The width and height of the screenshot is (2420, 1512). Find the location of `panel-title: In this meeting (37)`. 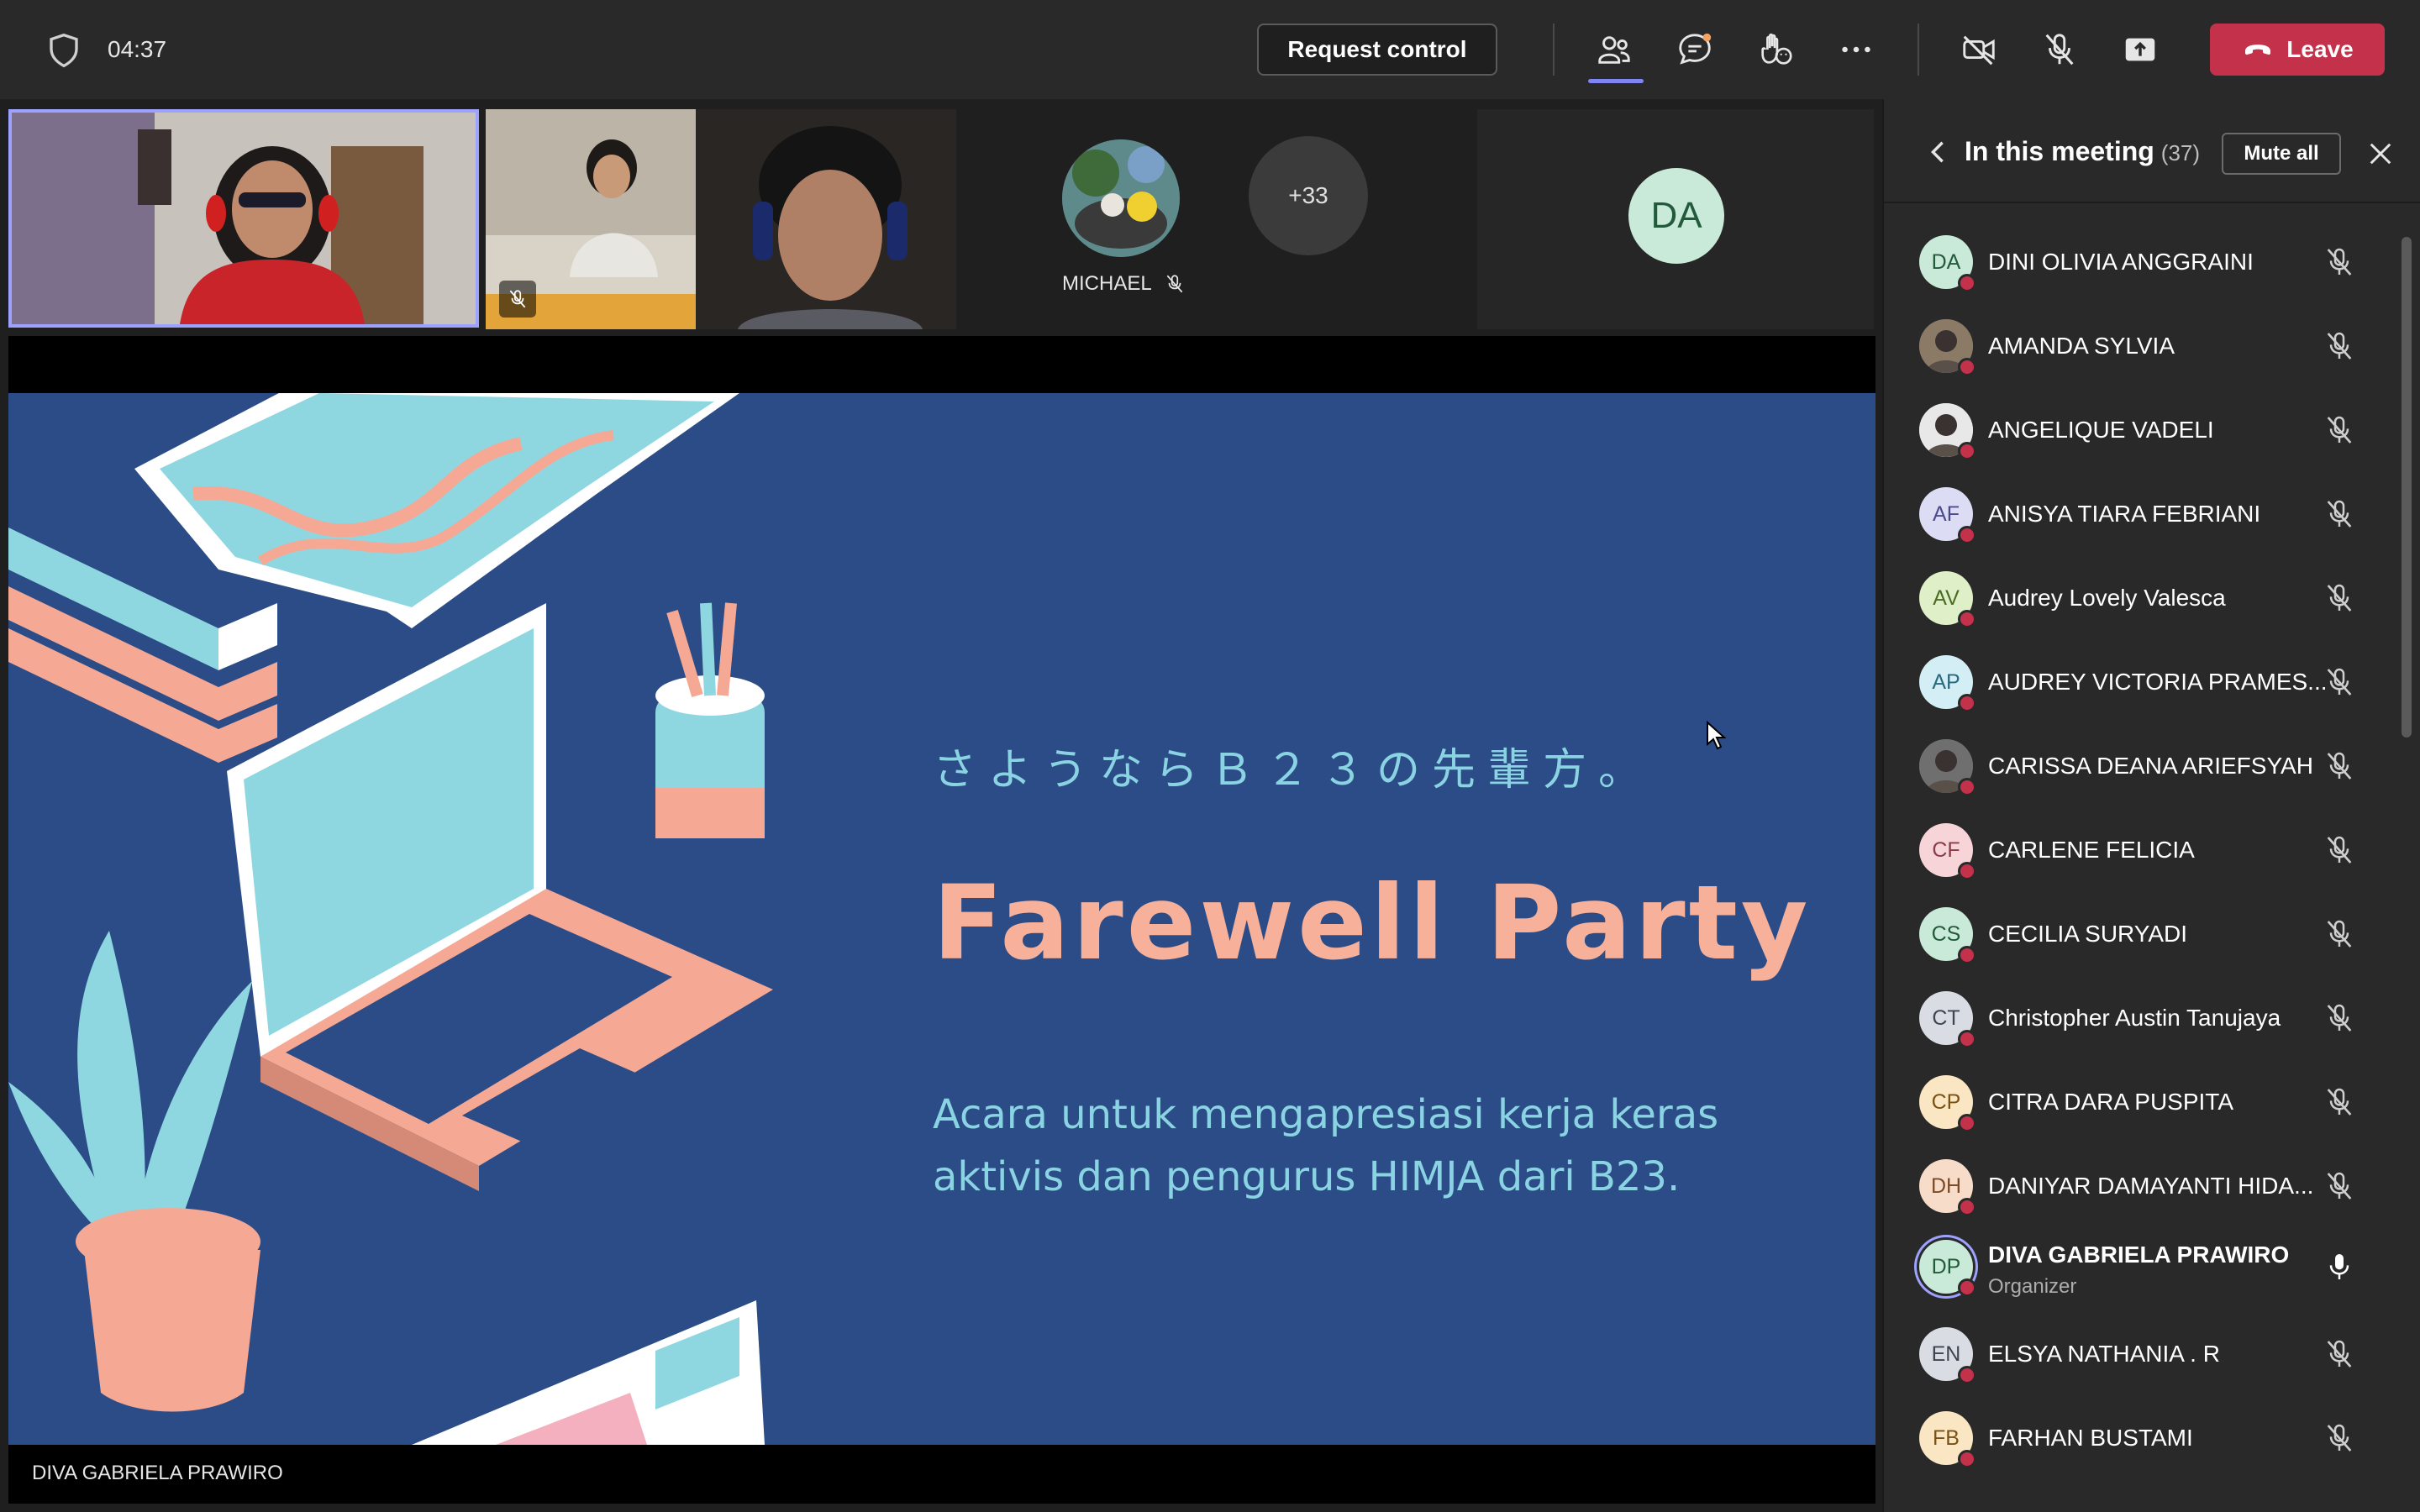

panel-title: In this meeting (37) is located at coordinates (2083, 151).